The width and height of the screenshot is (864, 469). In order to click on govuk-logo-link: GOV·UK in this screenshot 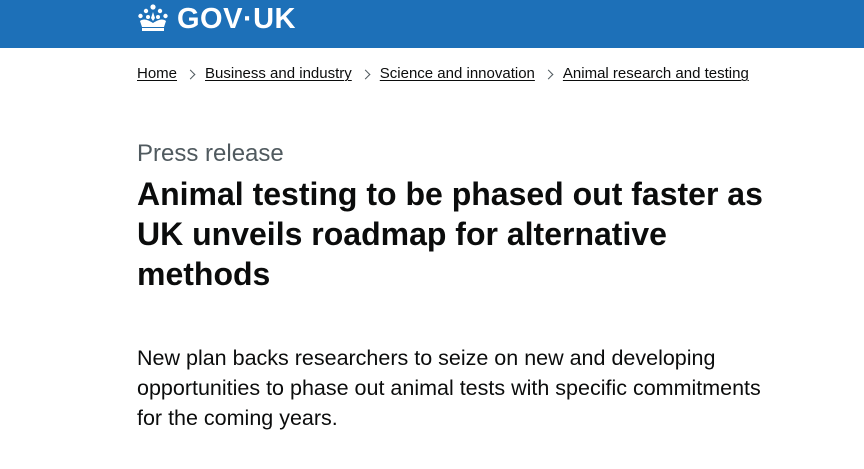, I will do `click(216, 19)`.